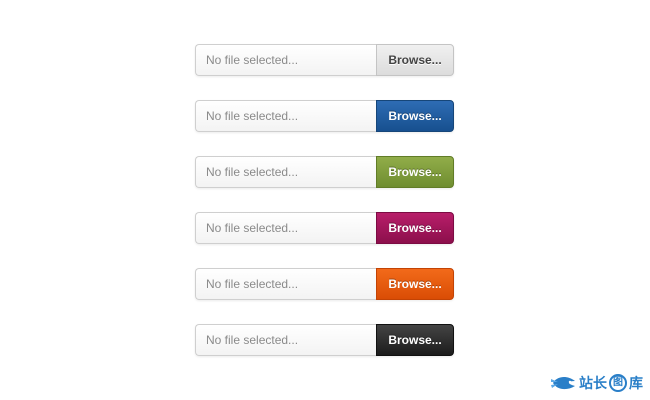  I want to click on site-watermark: 站长 图 库, so click(597, 383).